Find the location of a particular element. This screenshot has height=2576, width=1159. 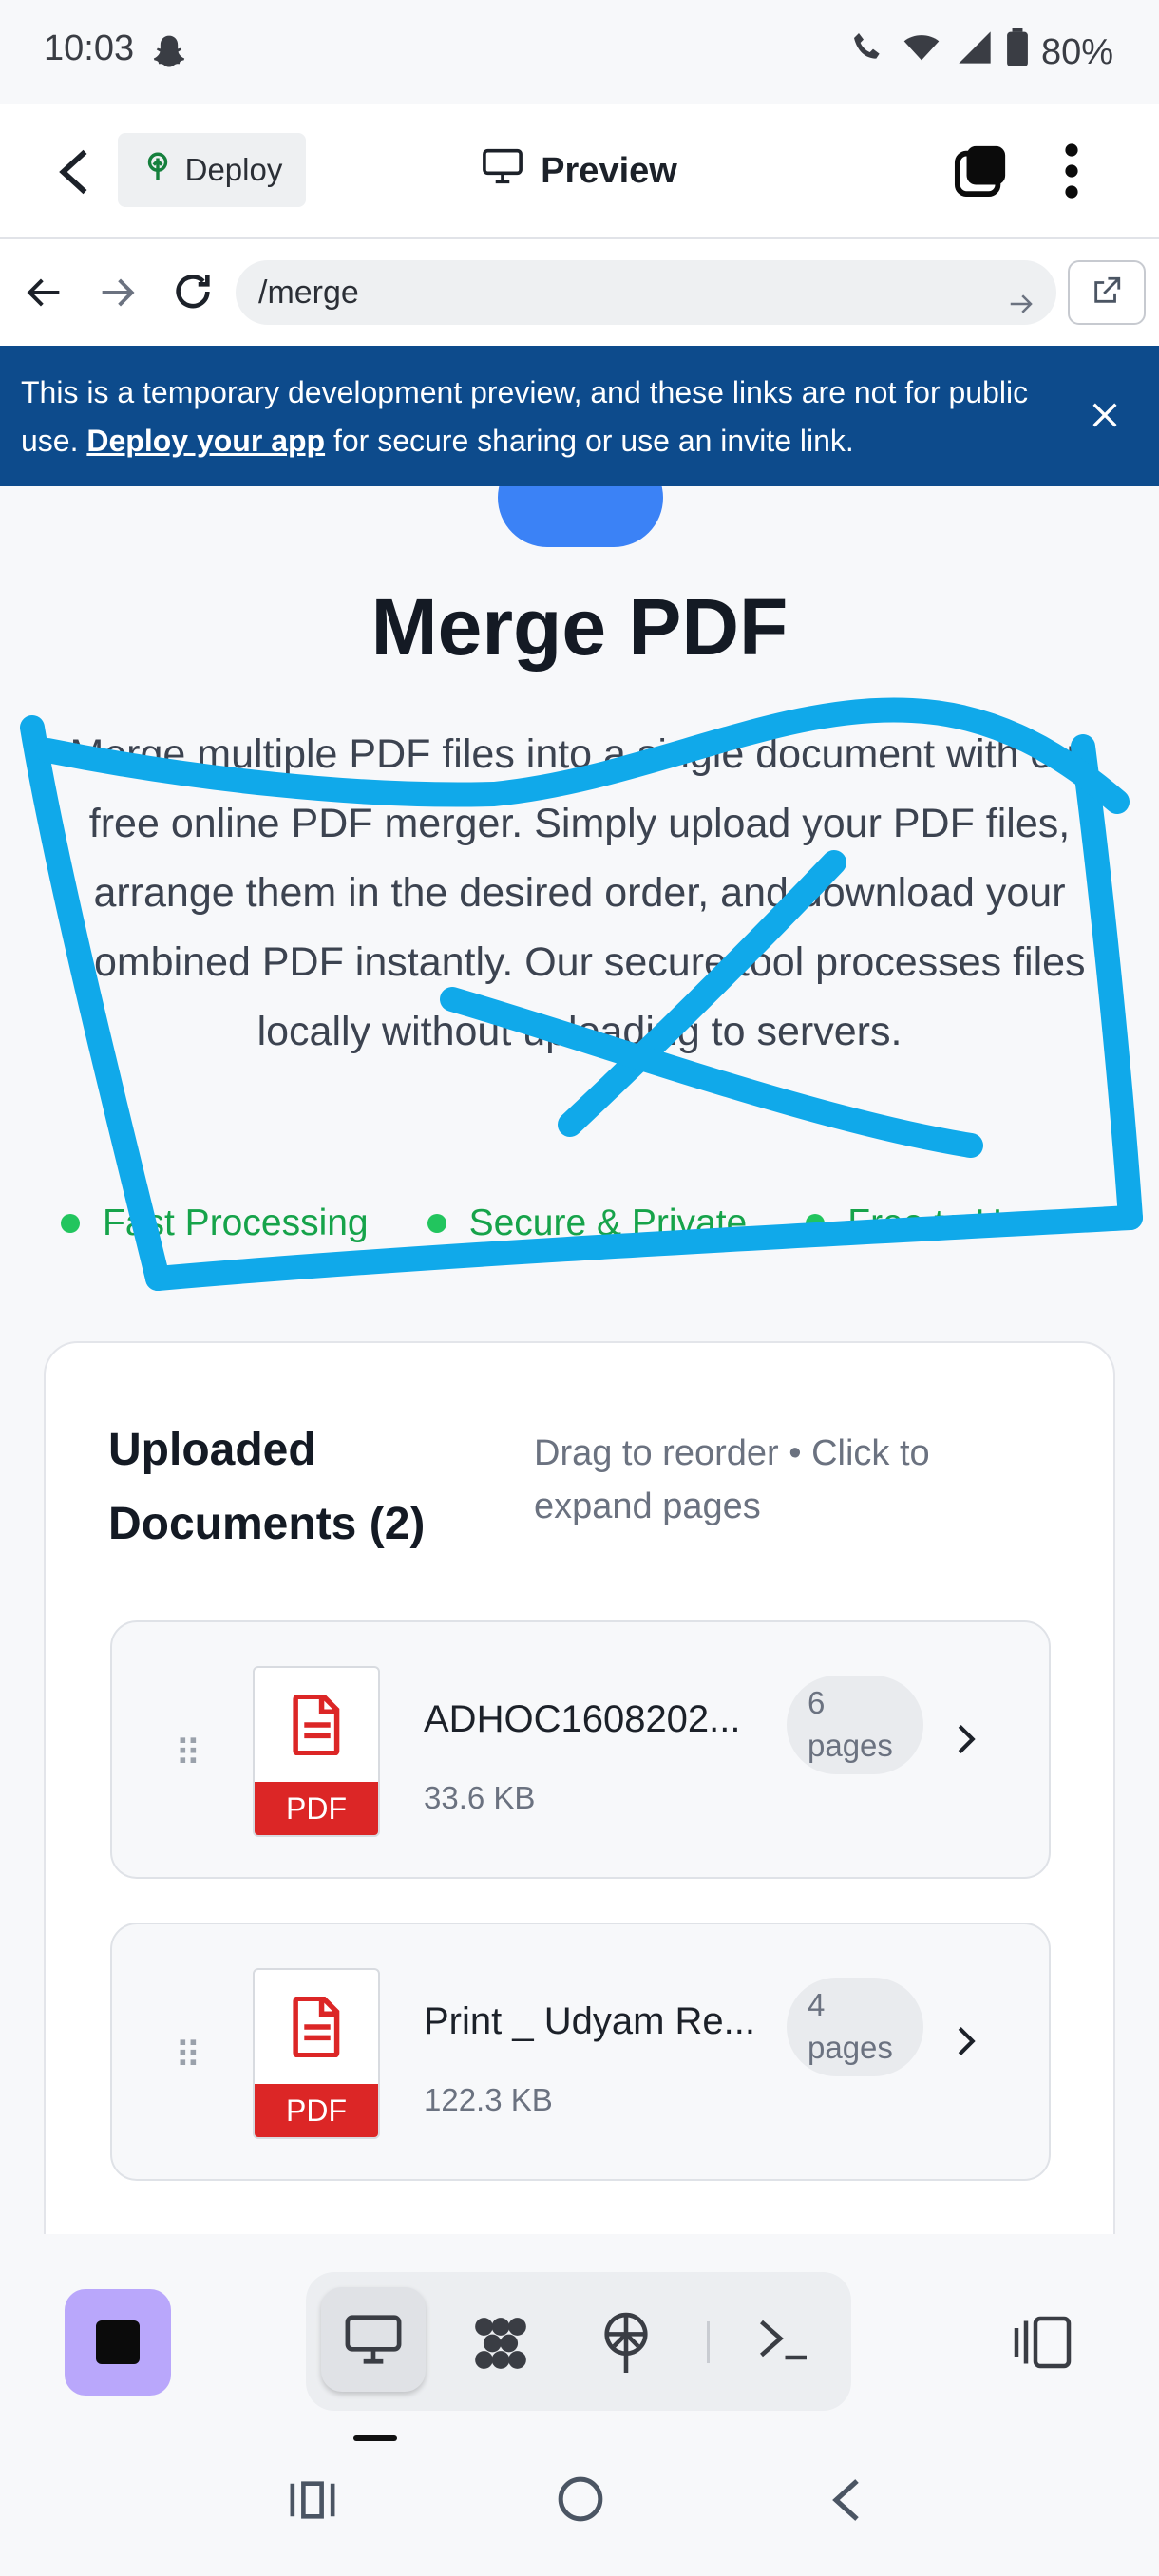

android-nav-bar is located at coordinates (579, 2509).